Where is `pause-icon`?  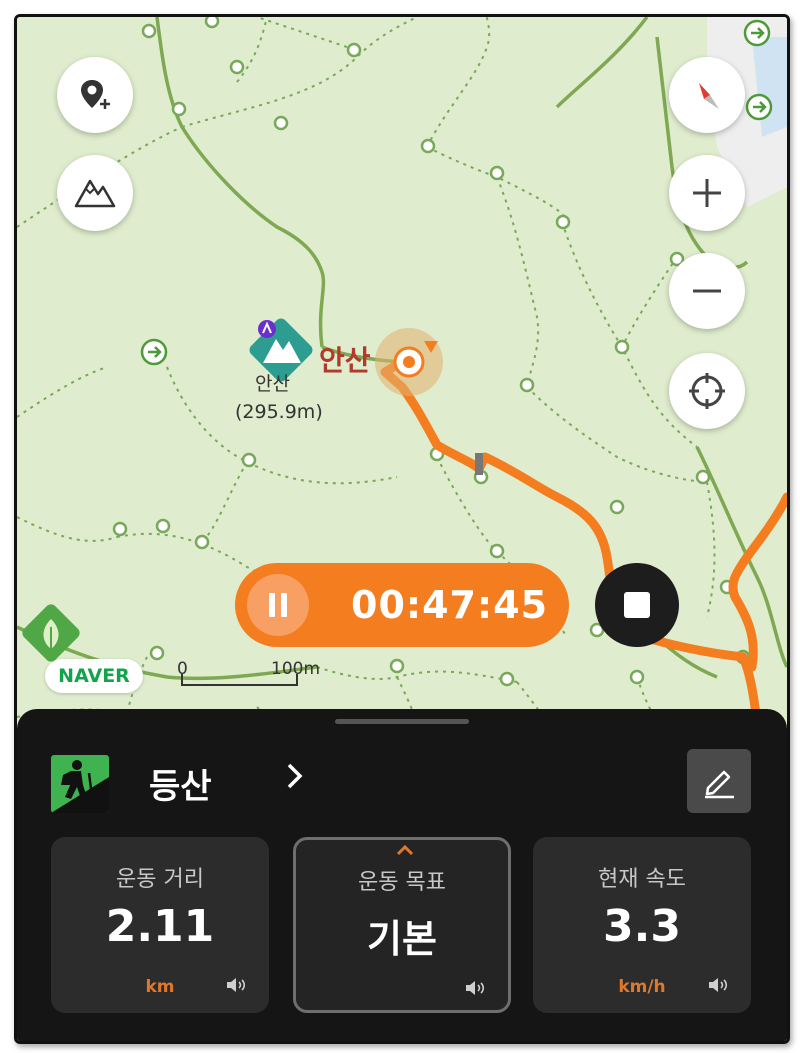 pause-icon is located at coordinates (278, 605).